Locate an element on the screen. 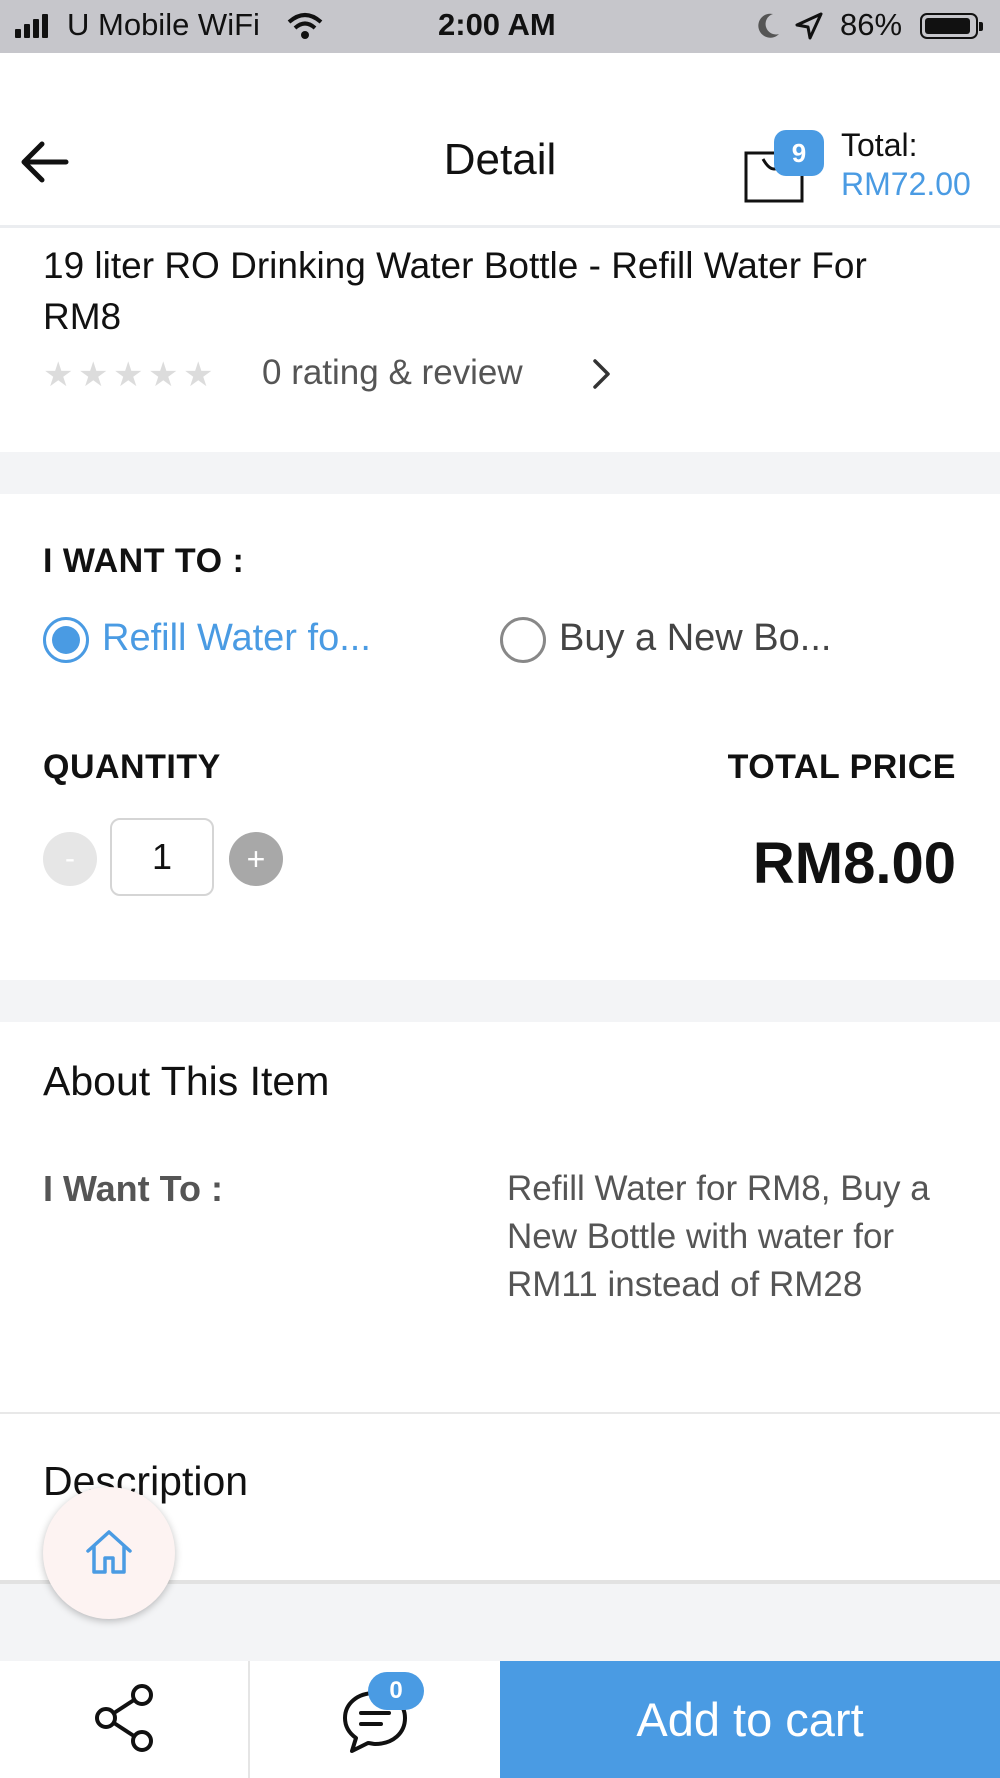 The height and width of the screenshot is (1778, 1000). share-icon is located at coordinates (124, 1718).